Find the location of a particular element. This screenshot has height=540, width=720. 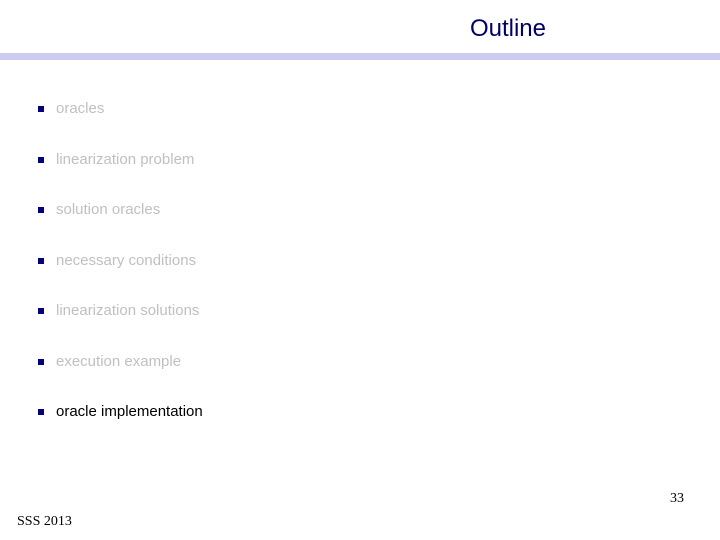

outline-item-label: necessary conditions is located at coordinates (126, 260).